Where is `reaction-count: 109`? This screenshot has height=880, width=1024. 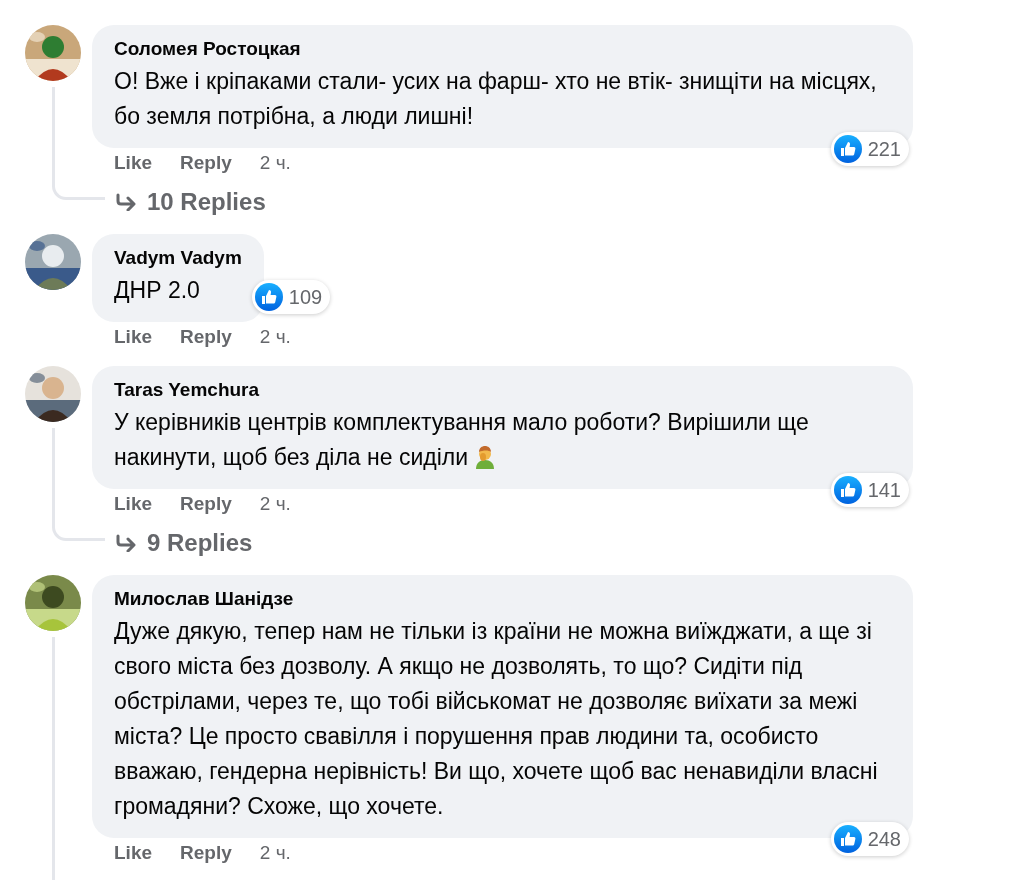 reaction-count: 109 is located at coordinates (291, 297).